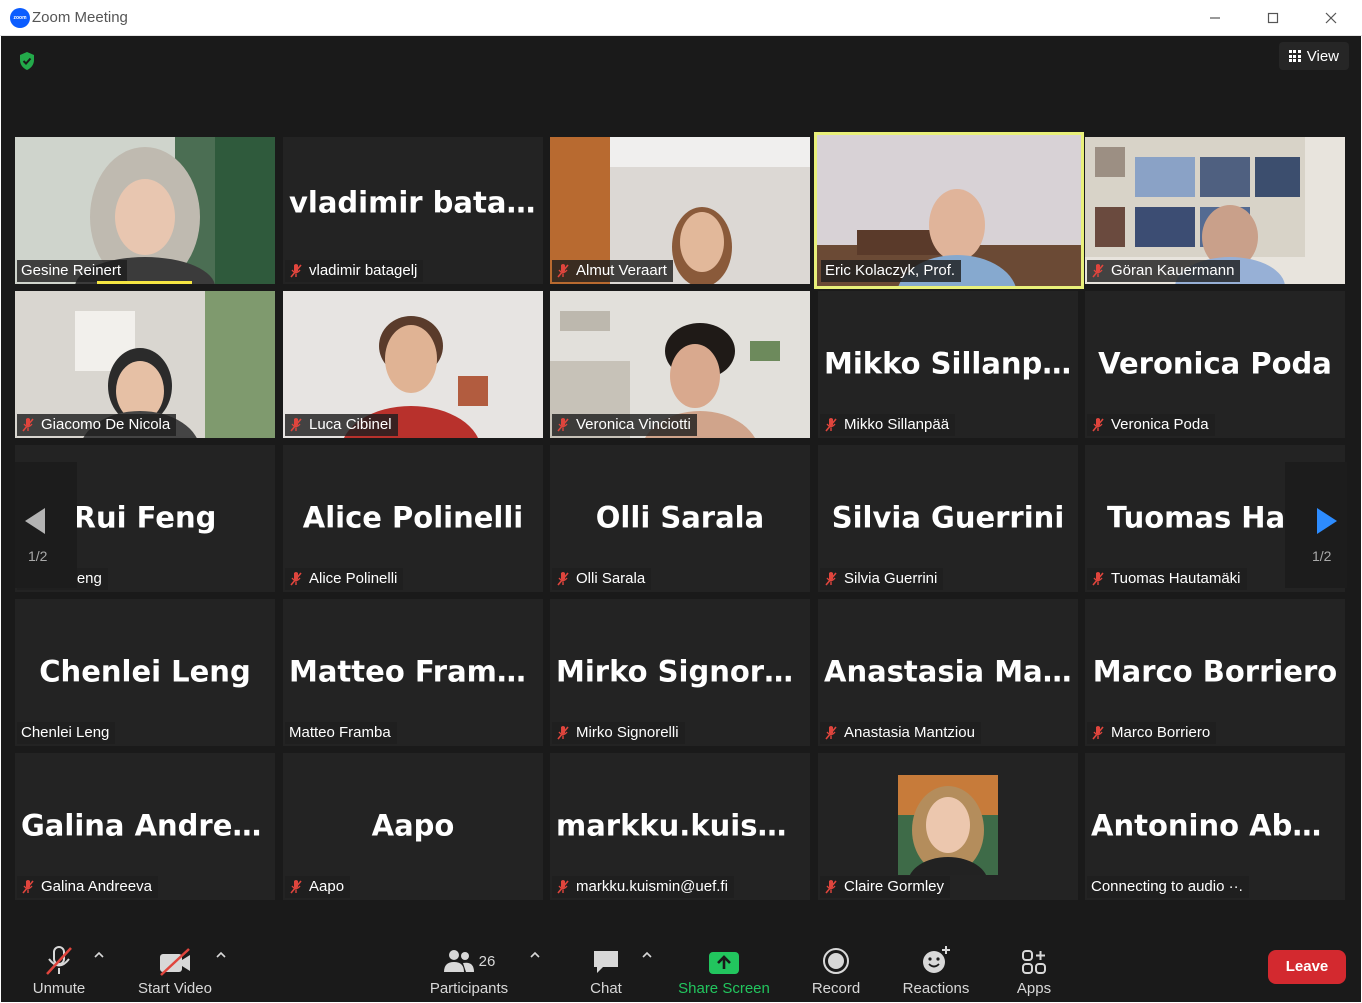  I want to click on participant-name-label: Alice Polinelli, so click(344, 579).